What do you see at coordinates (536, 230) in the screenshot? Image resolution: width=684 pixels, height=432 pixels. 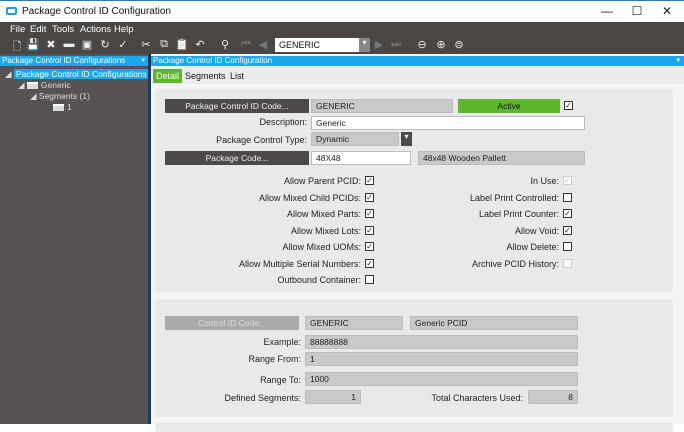 I see `checkbox-label: Allow Void:` at bounding box center [536, 230].